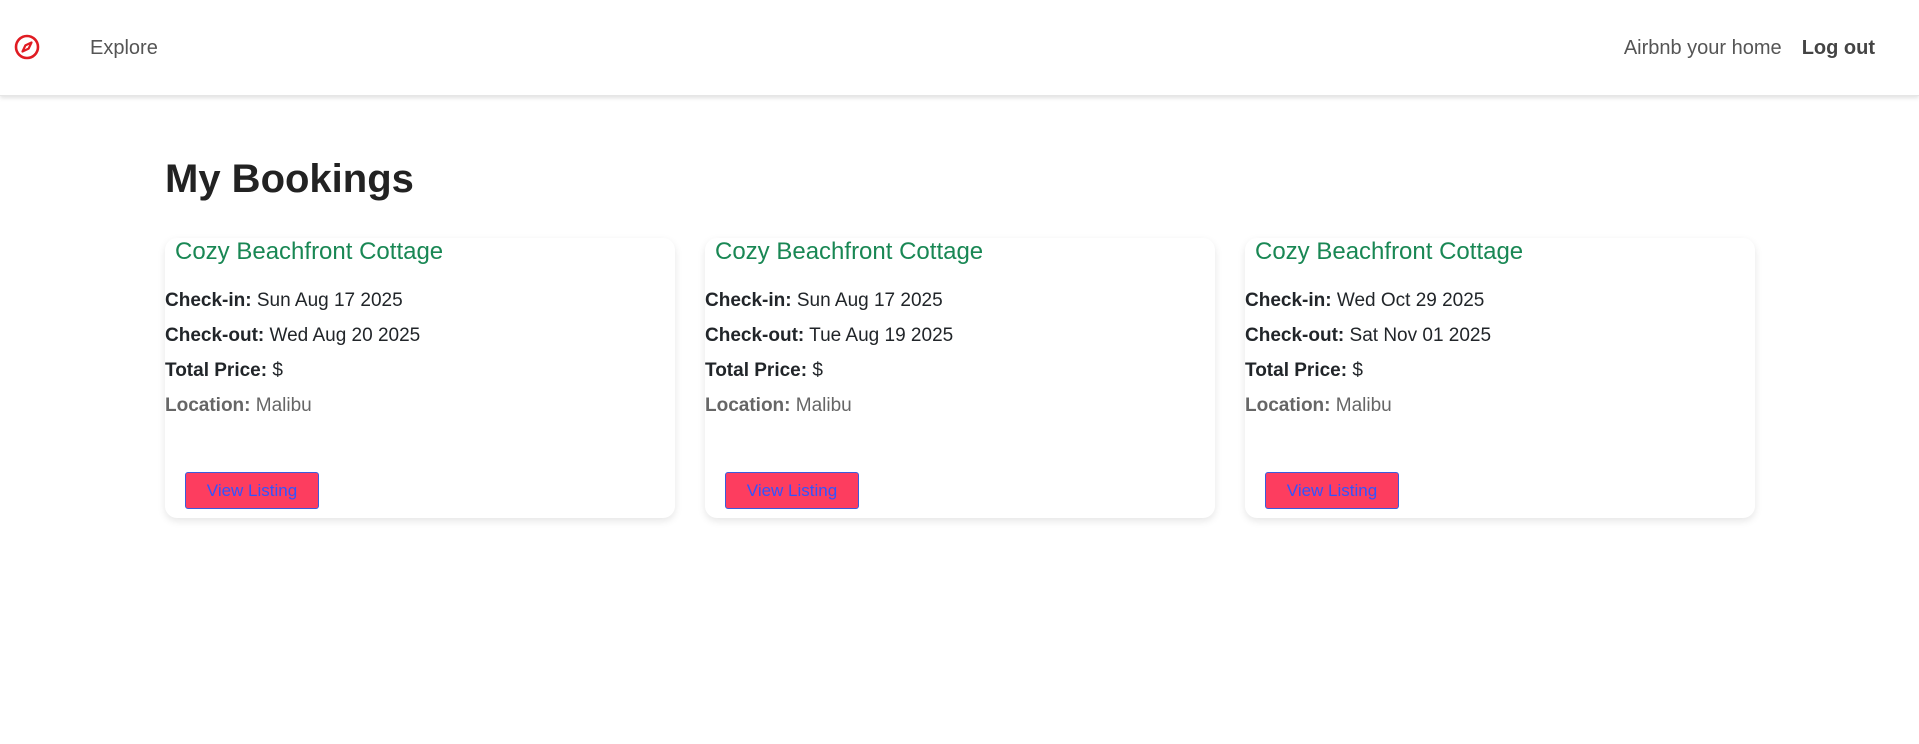 The height and width of the screenshot is (744, 1919). I want to click on checkin-row: Check-in: Wed Oct 29 2025, so click(1364, 301).